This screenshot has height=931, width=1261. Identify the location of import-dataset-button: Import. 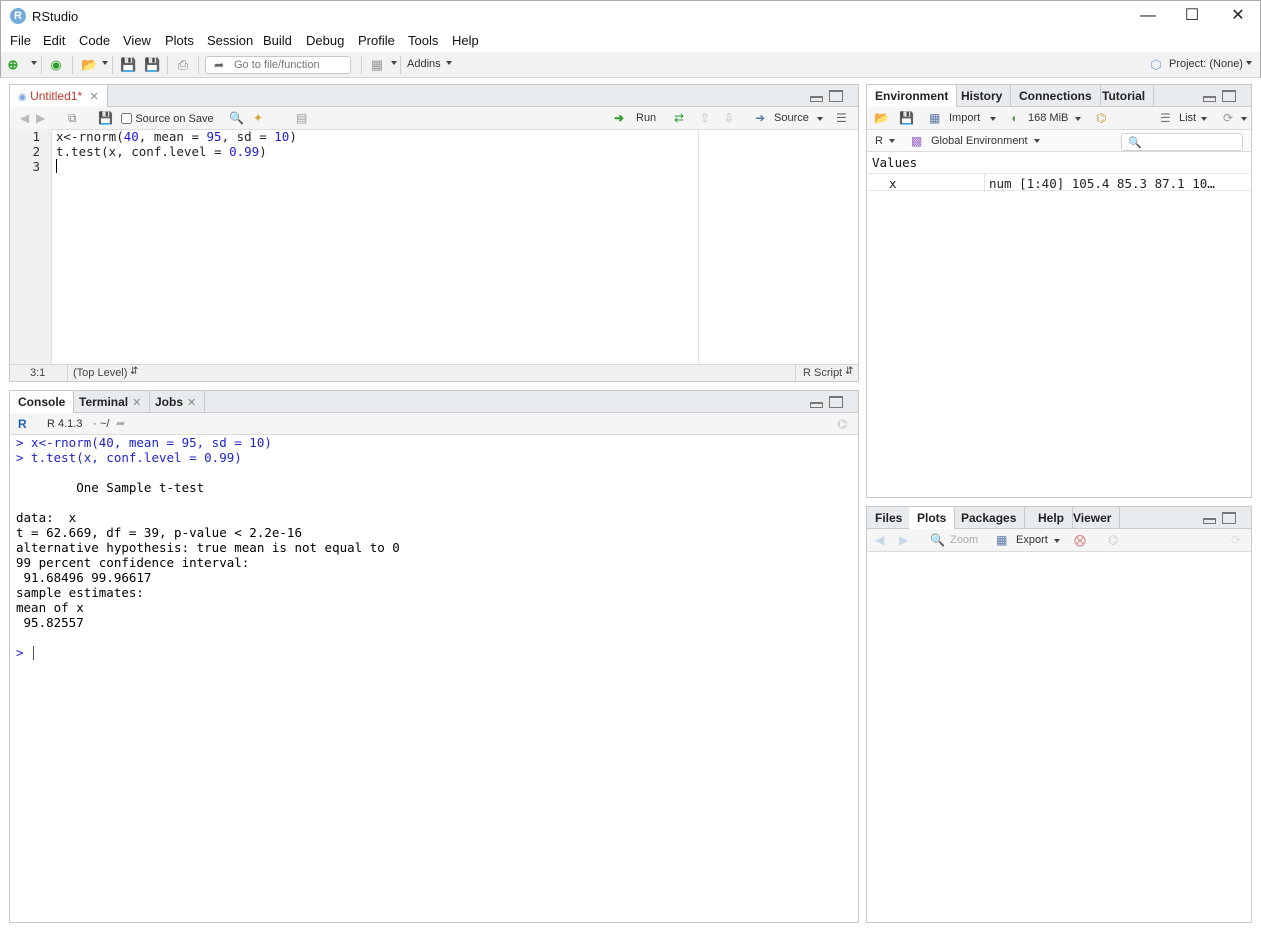
(964, 118).